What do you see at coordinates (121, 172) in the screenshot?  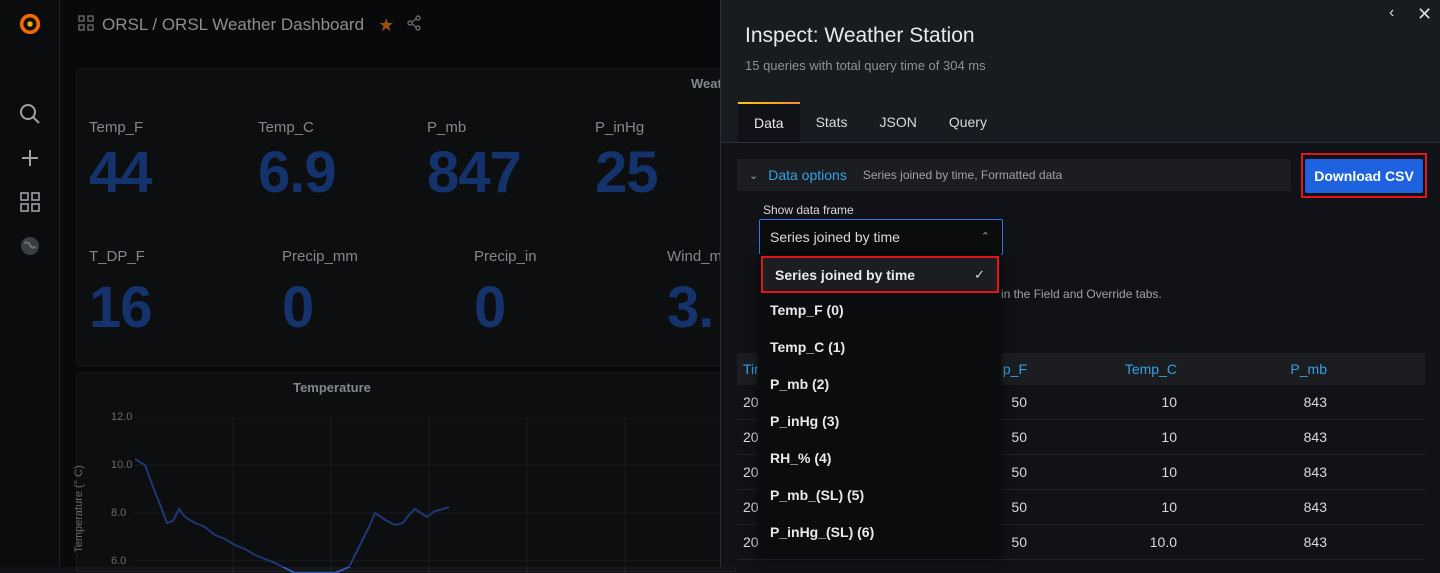 I see `stat-value: 44` at bounding box center [121, 172].